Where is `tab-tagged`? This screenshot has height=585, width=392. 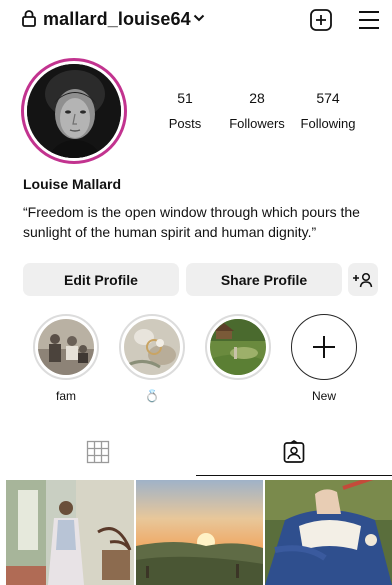 tab-tagged is located at coordinates (294, 452).